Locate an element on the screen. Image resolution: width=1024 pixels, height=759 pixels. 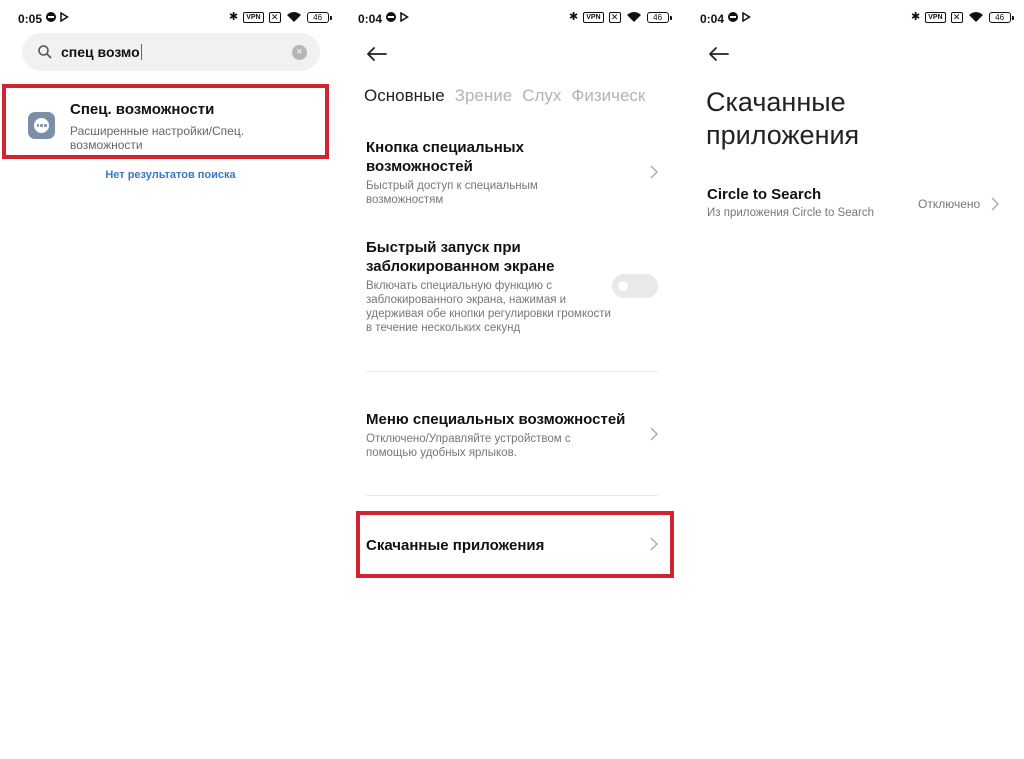
category-tabs: Основные Зрение Слух Физическ is located at coordinates (523, 96).